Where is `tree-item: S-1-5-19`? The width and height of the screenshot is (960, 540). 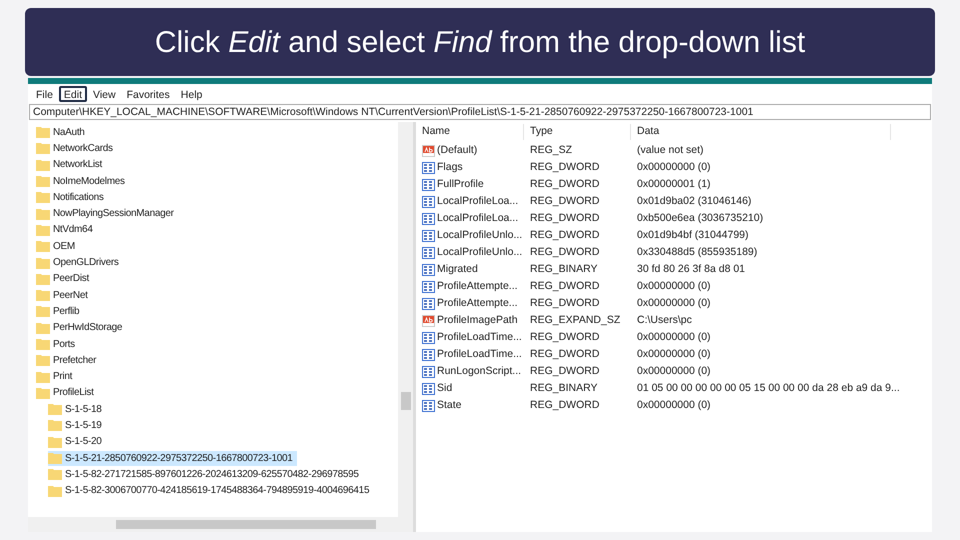 tree-item: S-1-5-19 is located at coordinates (77, 425).